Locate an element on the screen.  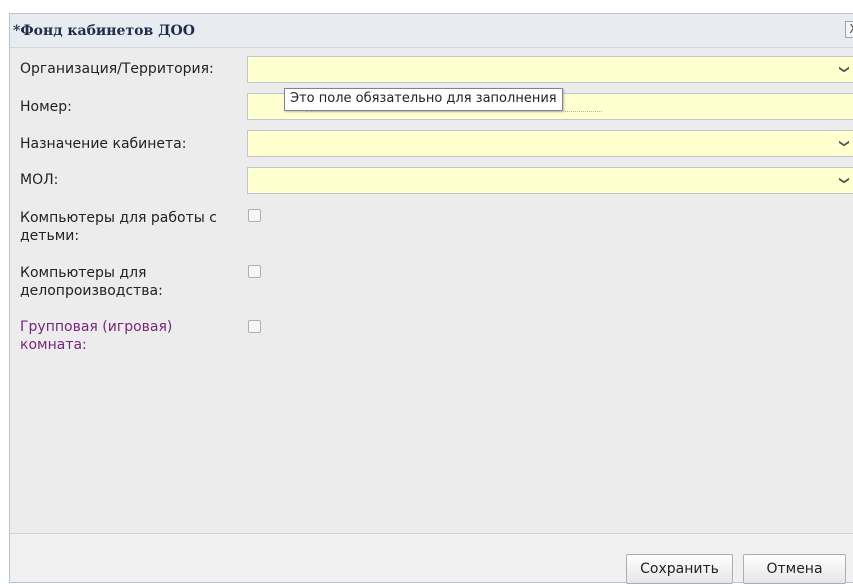
office-computers-label-line2: делопроизводства: is located at coordinates (91, 291).